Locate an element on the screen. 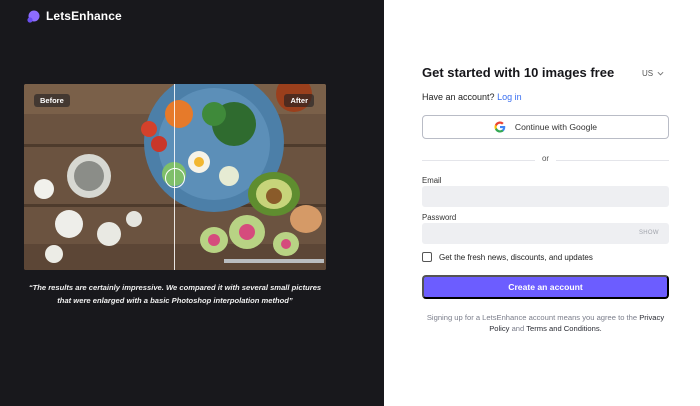 The width and height of the screenshot is (700, 406). create-account-button: Create an account is located at coordinates (545, 287).